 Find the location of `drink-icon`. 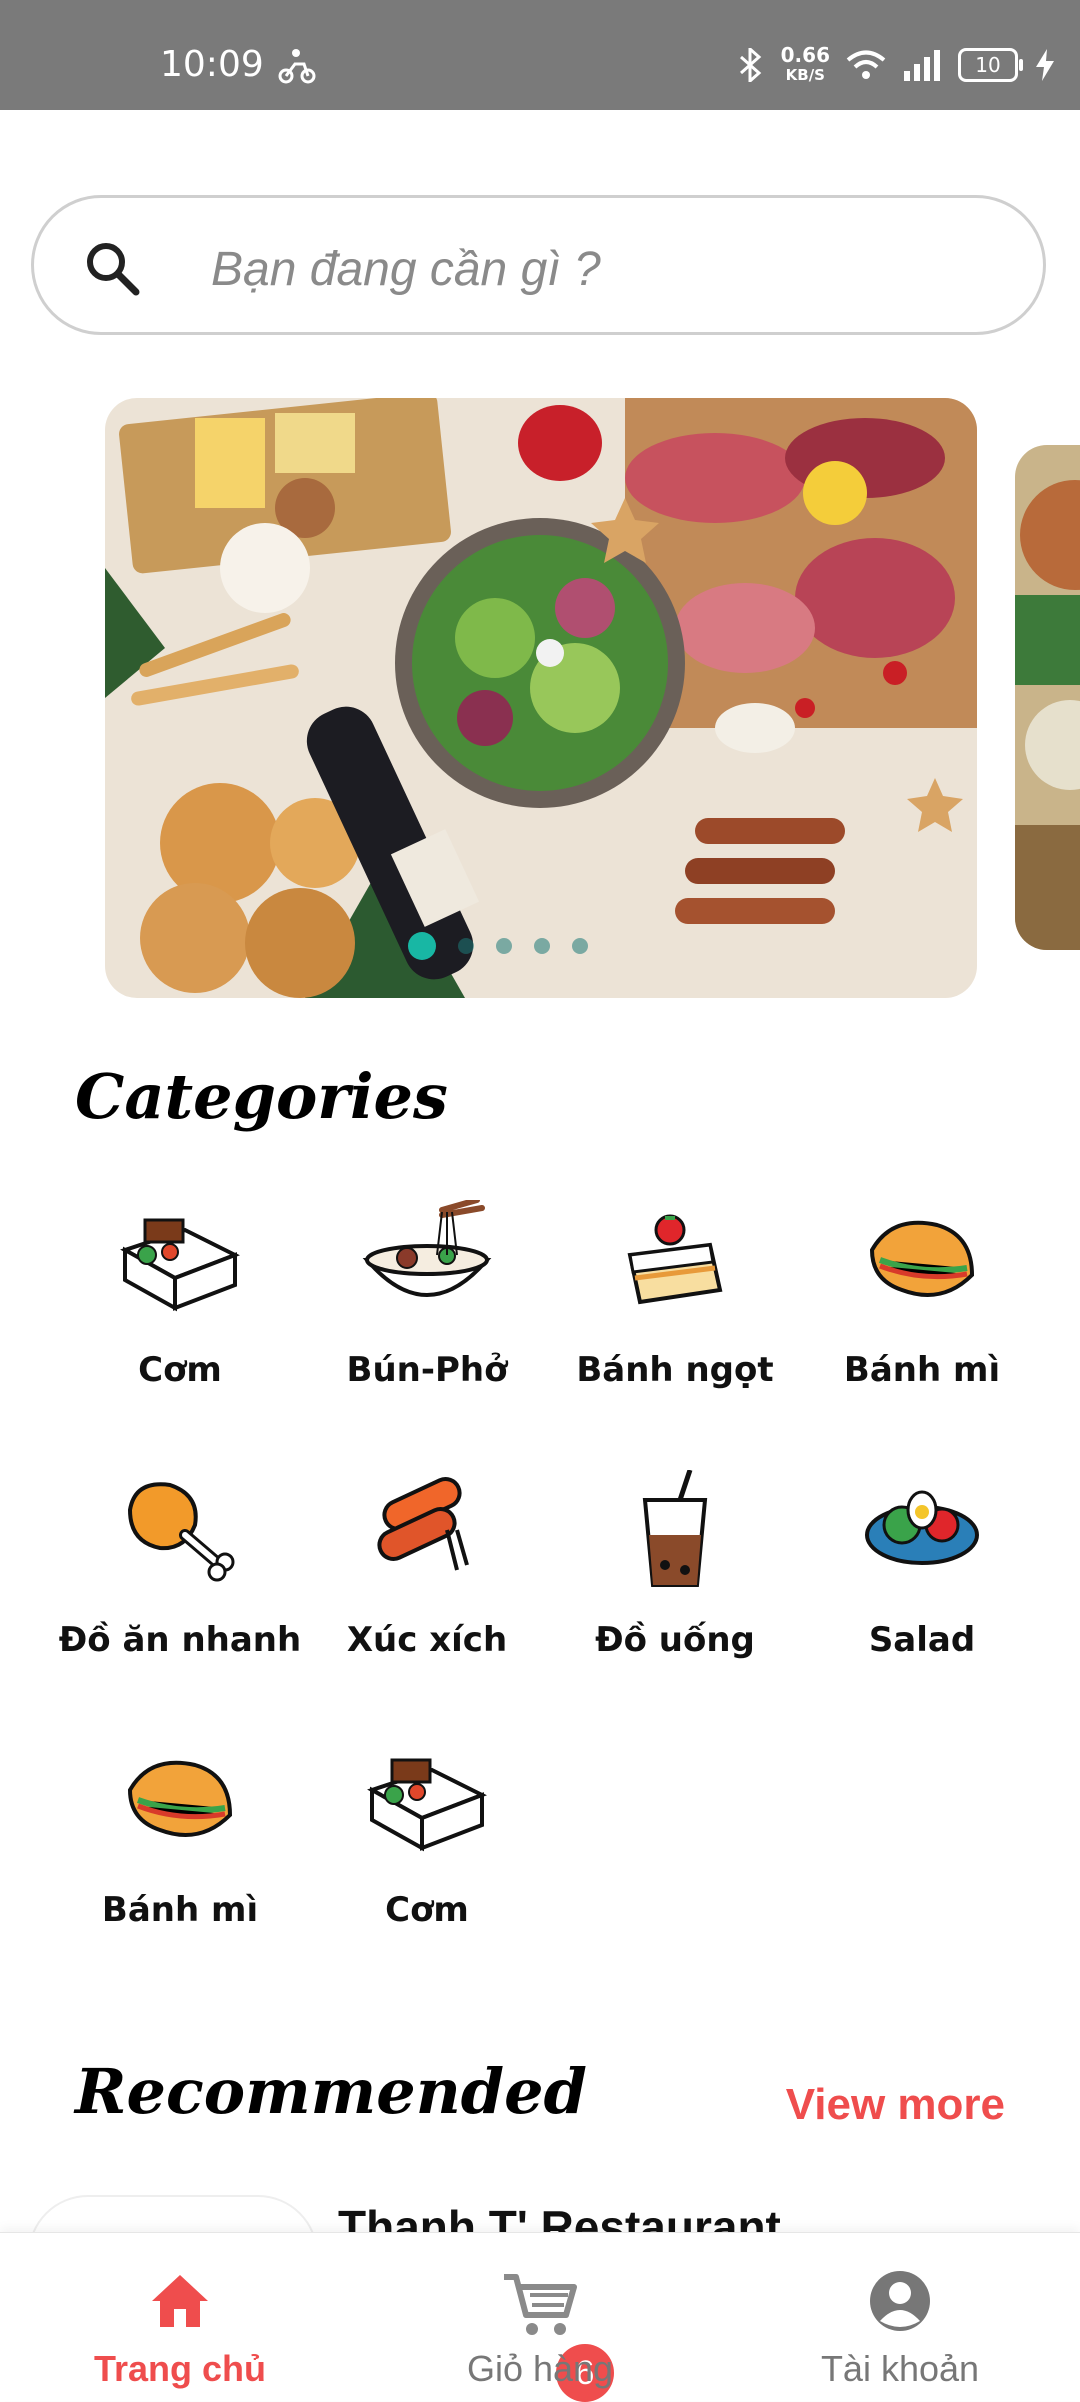

drink-icon is located at coordinates (675, 1528).